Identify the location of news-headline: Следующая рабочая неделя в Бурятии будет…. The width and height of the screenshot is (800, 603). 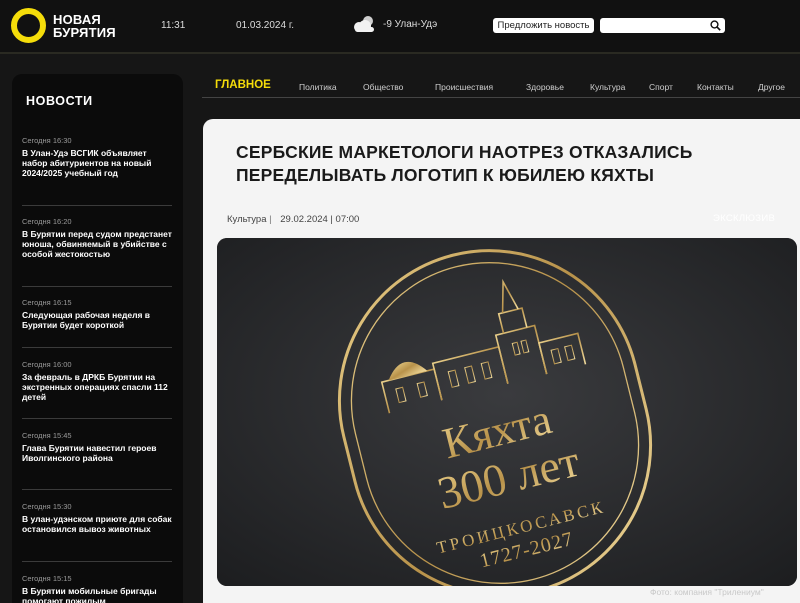
(97, 320).